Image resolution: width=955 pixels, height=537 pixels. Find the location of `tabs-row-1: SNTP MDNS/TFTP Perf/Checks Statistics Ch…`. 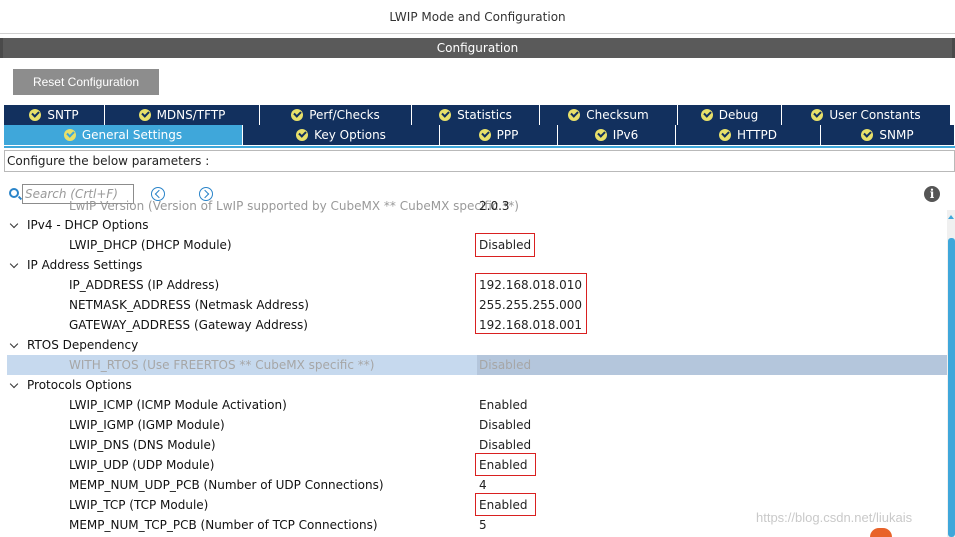

tabs-row-1: SNTP MDNS/TFTP Perf/Checks Statistics Ch… is located at coordinates (477, 115).